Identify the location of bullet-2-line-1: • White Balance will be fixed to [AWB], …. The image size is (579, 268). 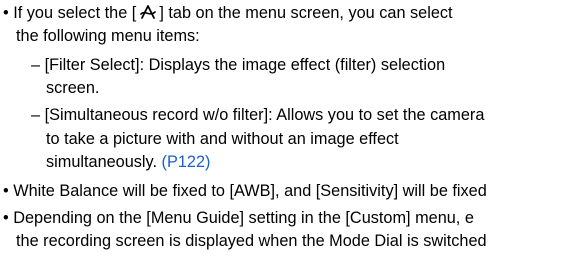
(245, 191).